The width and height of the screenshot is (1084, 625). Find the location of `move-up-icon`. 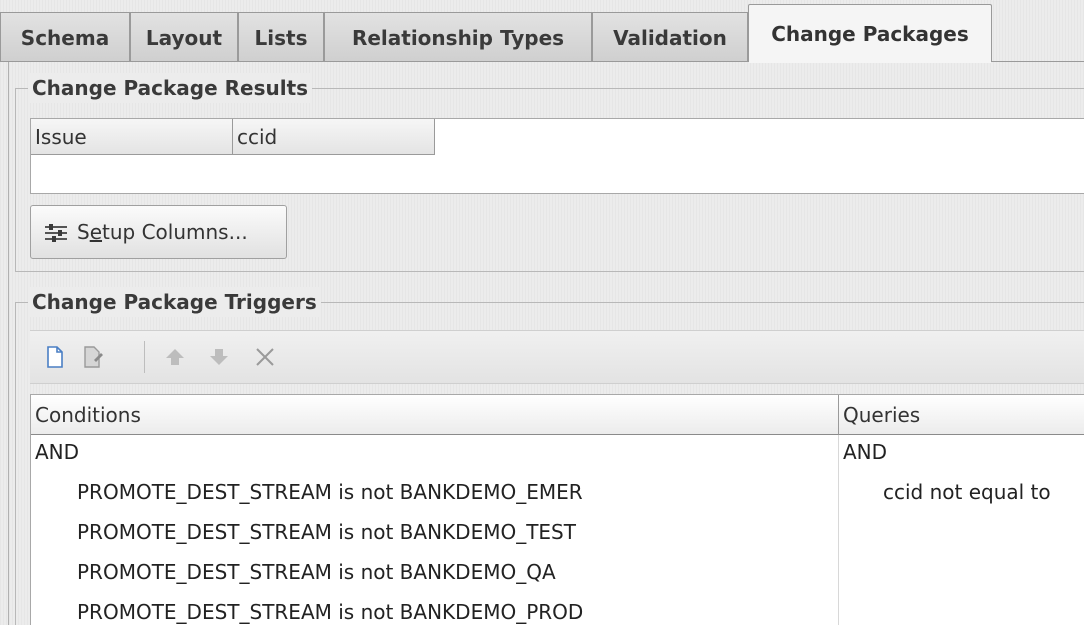

move-up-icon is located at coordinates (175, 357).